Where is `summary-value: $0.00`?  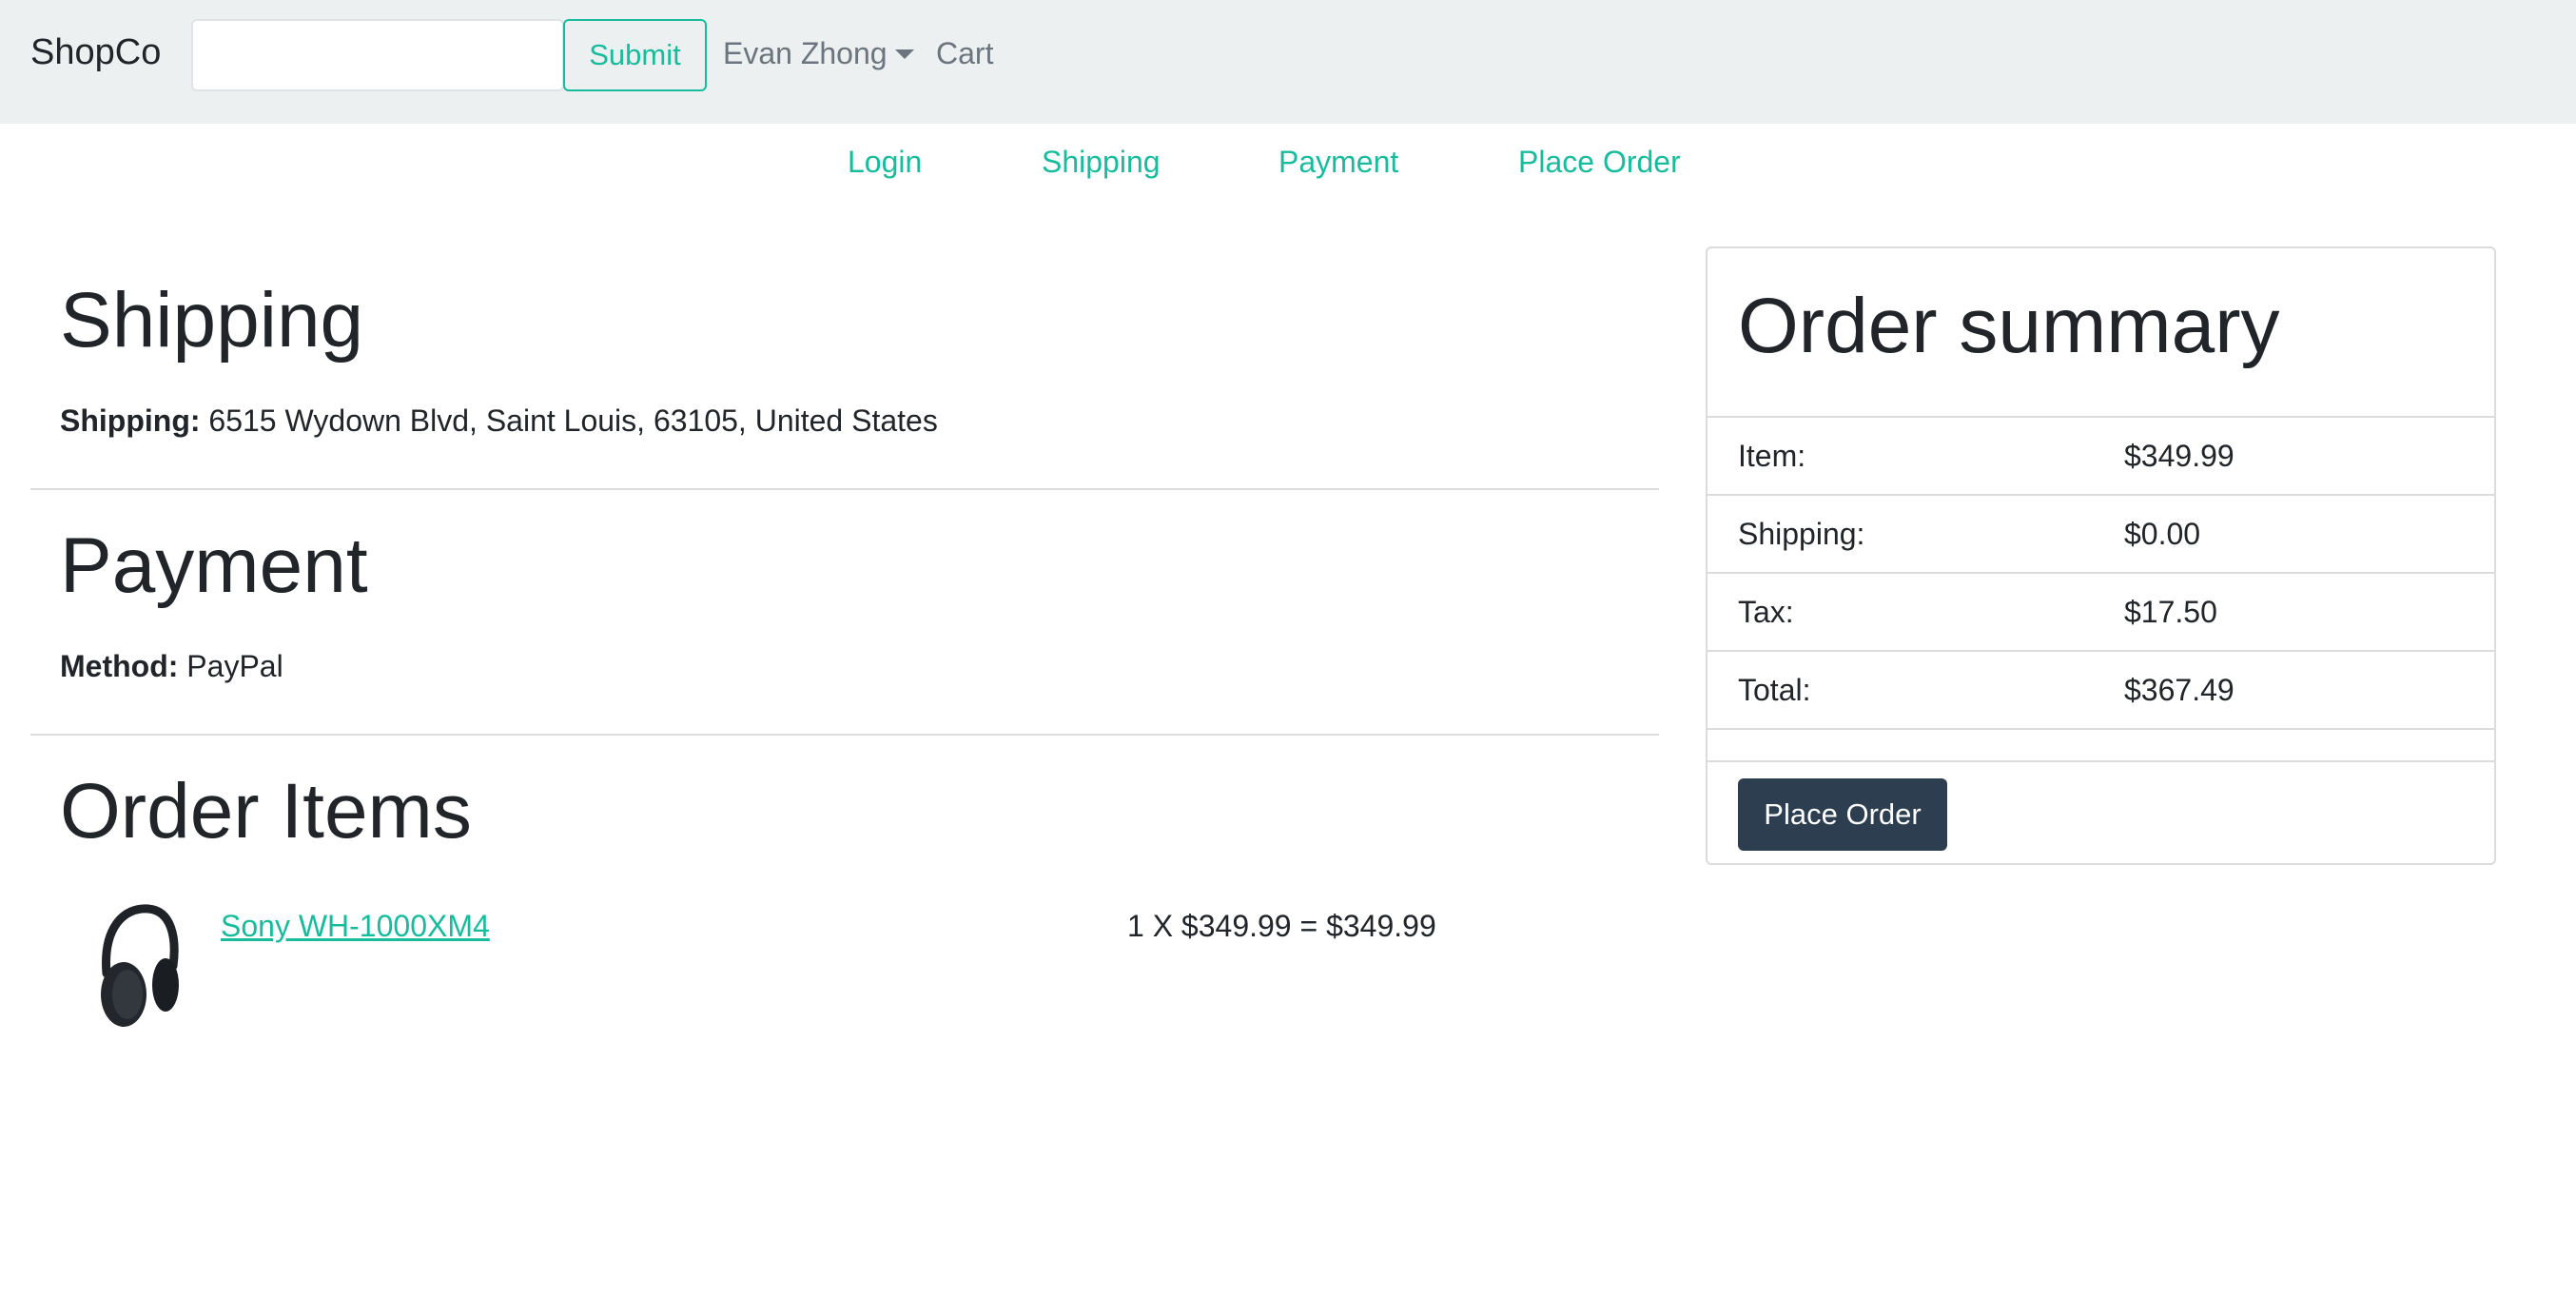 summary-value: $0.00 is located at coordinates (2162, 534).